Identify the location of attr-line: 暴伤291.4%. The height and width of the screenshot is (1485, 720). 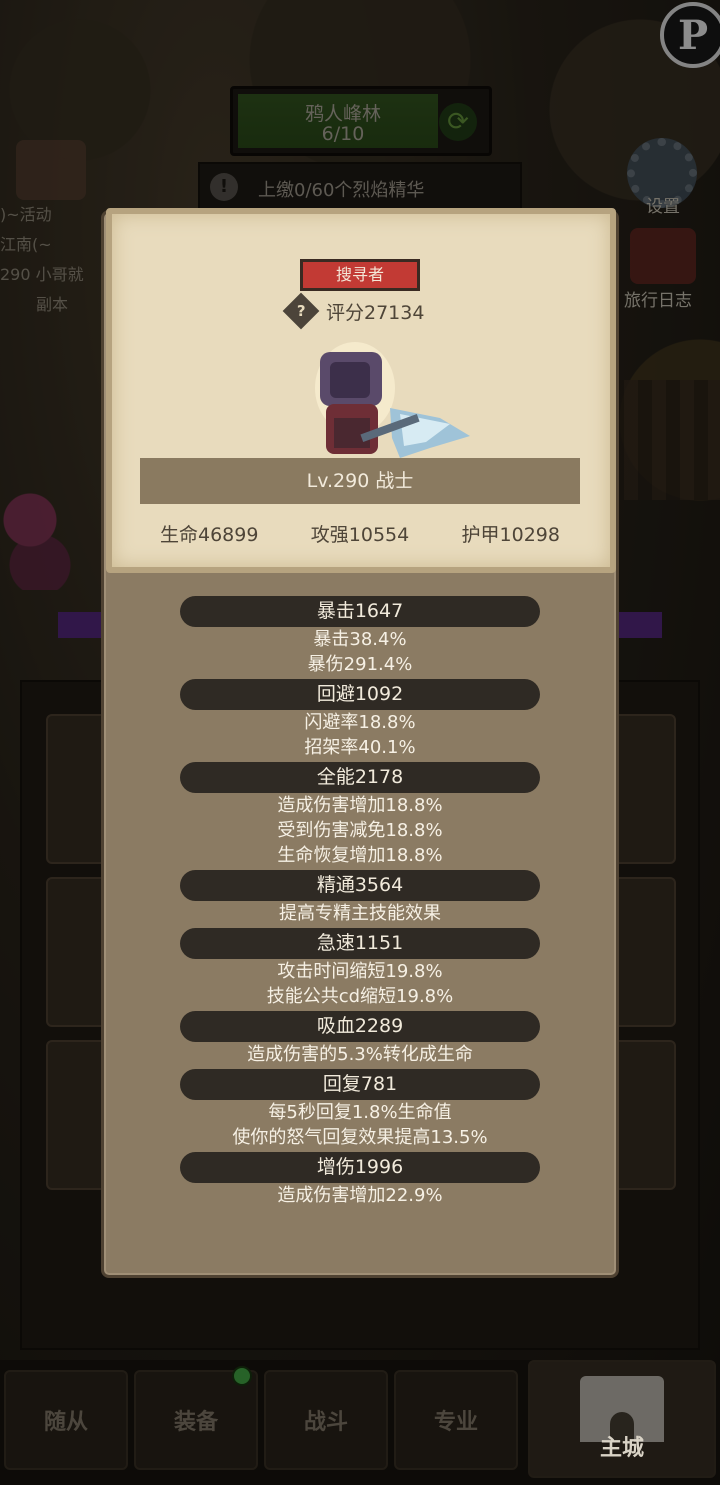
(360, 664).